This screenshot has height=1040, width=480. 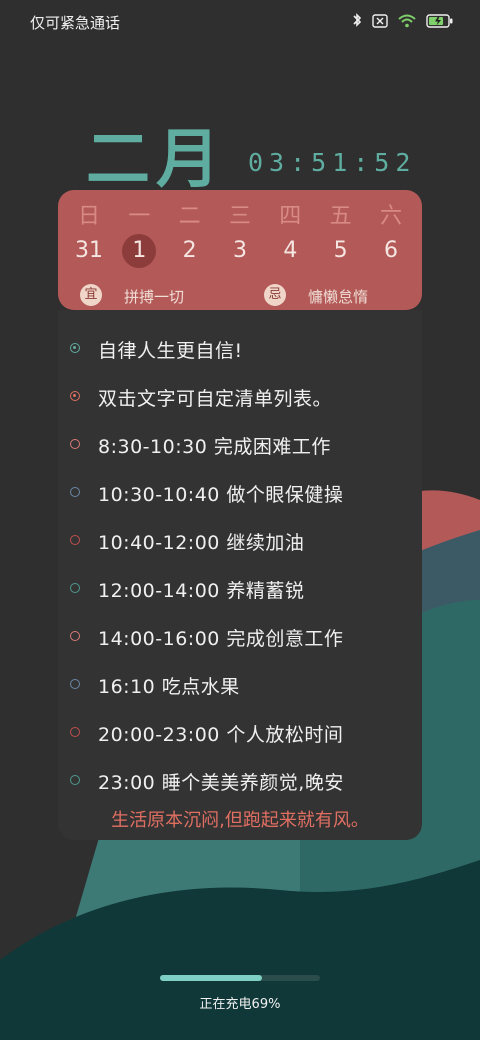 What do you see at coordinates (189, 216) in the screenshot?
I see `weekday-label: 二` at bounding box center [189, 216].